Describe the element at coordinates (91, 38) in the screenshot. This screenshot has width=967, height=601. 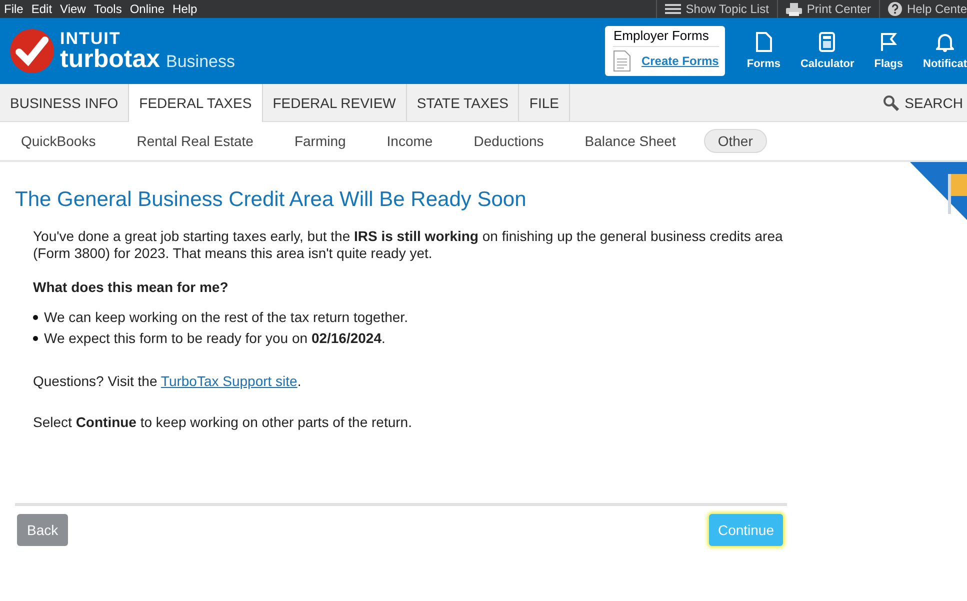
I see `brand-name: INTUIT` at that location.